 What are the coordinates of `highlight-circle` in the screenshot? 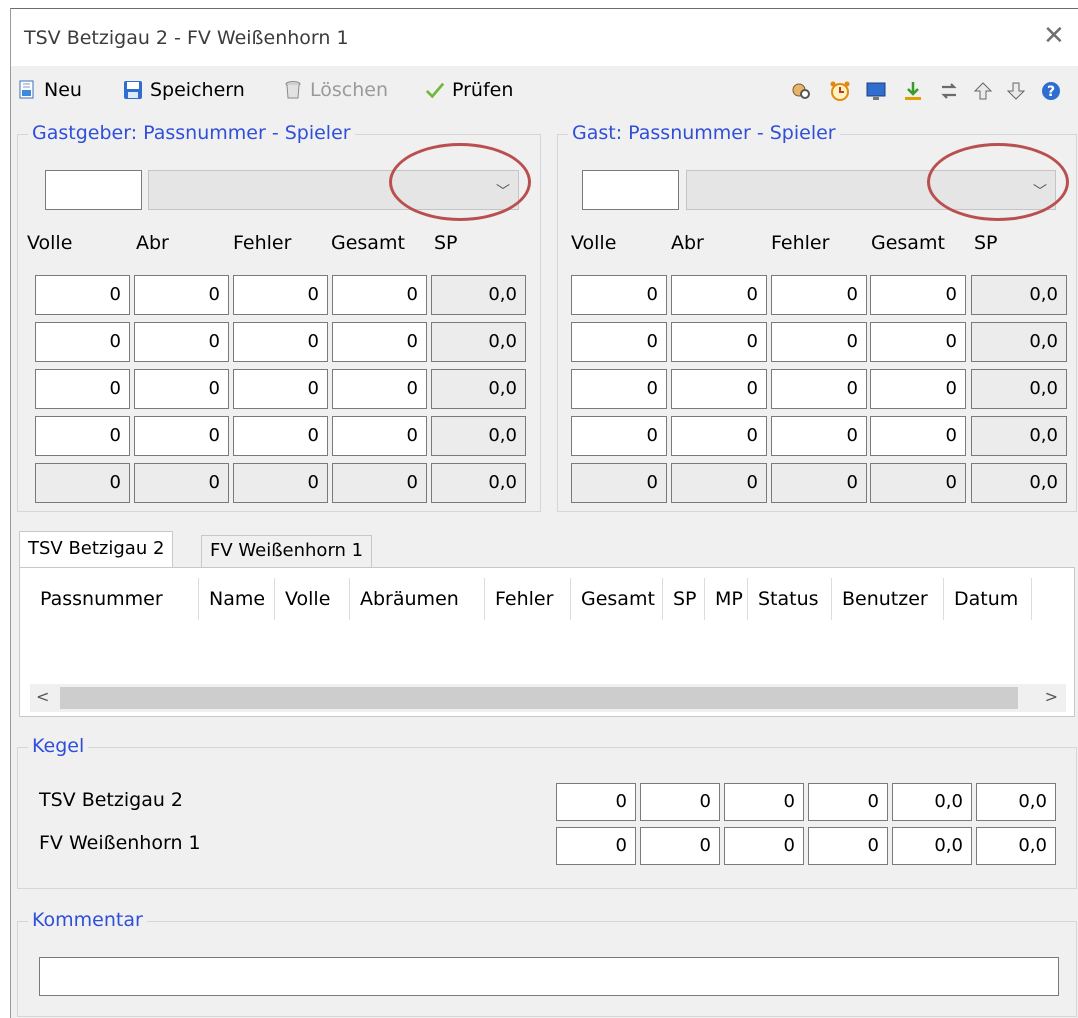 It's located at (460, 182).